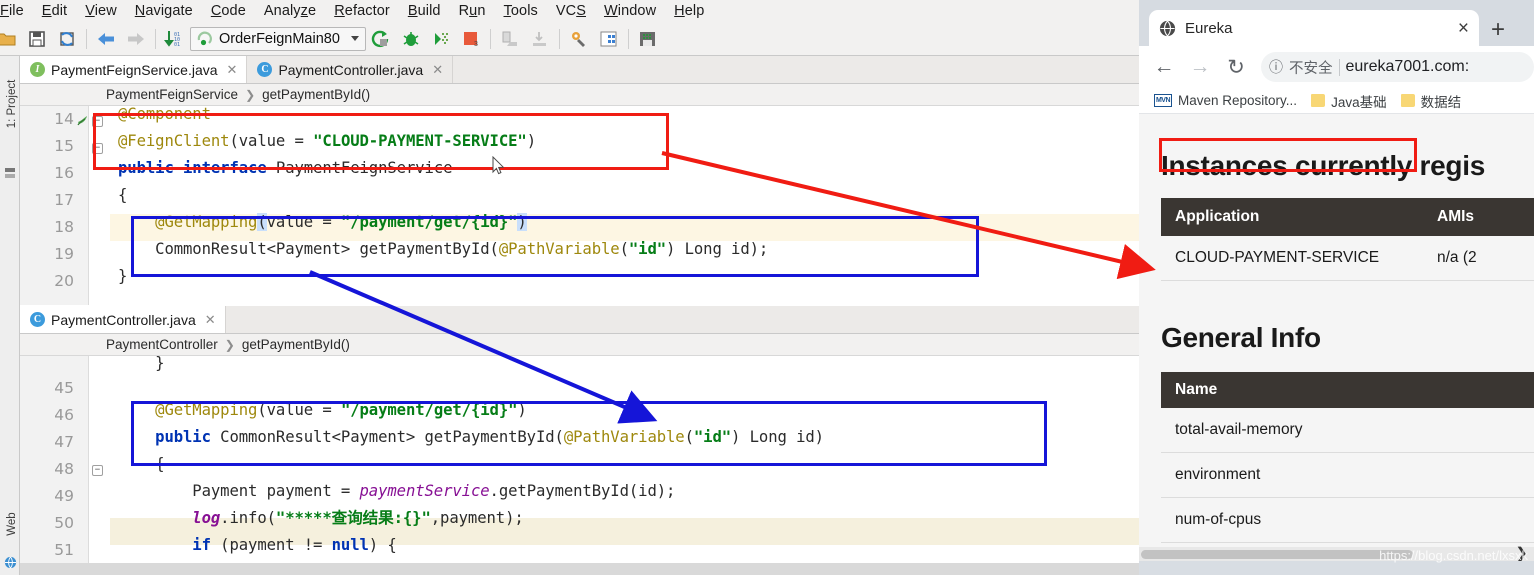 This screenshot has height=575, width=1534. Describe the element at coordinates (1498, 30) in the screenshot. I see `new-tab-button: +` at that location.